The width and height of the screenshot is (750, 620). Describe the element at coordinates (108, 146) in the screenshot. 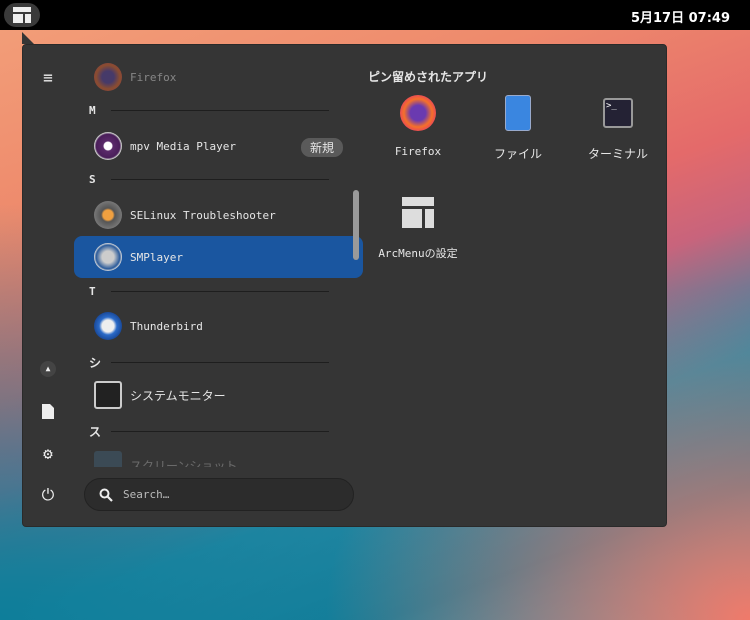

I see `mpv-icon` at that location.